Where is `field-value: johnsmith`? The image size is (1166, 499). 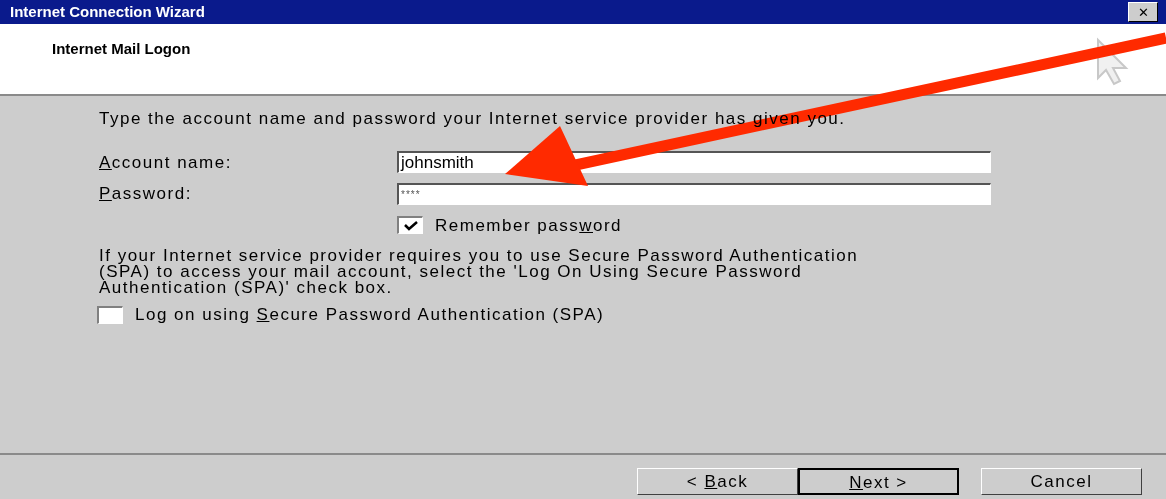 field-value: johnsmith is located at coordinates (437, 163).